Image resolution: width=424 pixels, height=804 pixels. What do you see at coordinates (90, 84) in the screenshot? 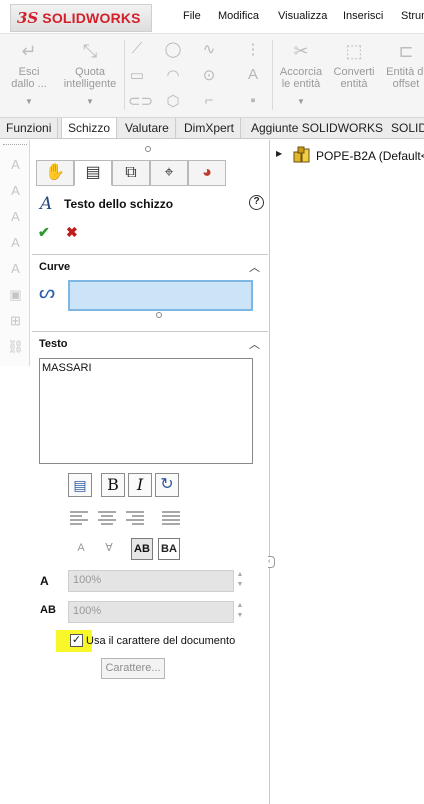
I see `smart-dimension-label-2: intelligente` at bounding box center [90, 84].